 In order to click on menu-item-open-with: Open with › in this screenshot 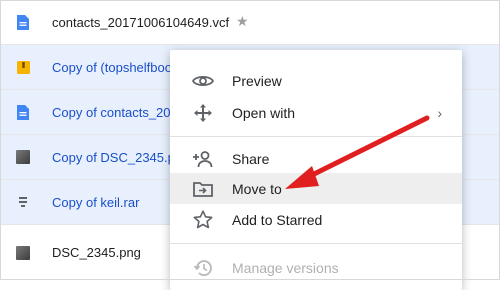, I will do `click(316, 112)`.